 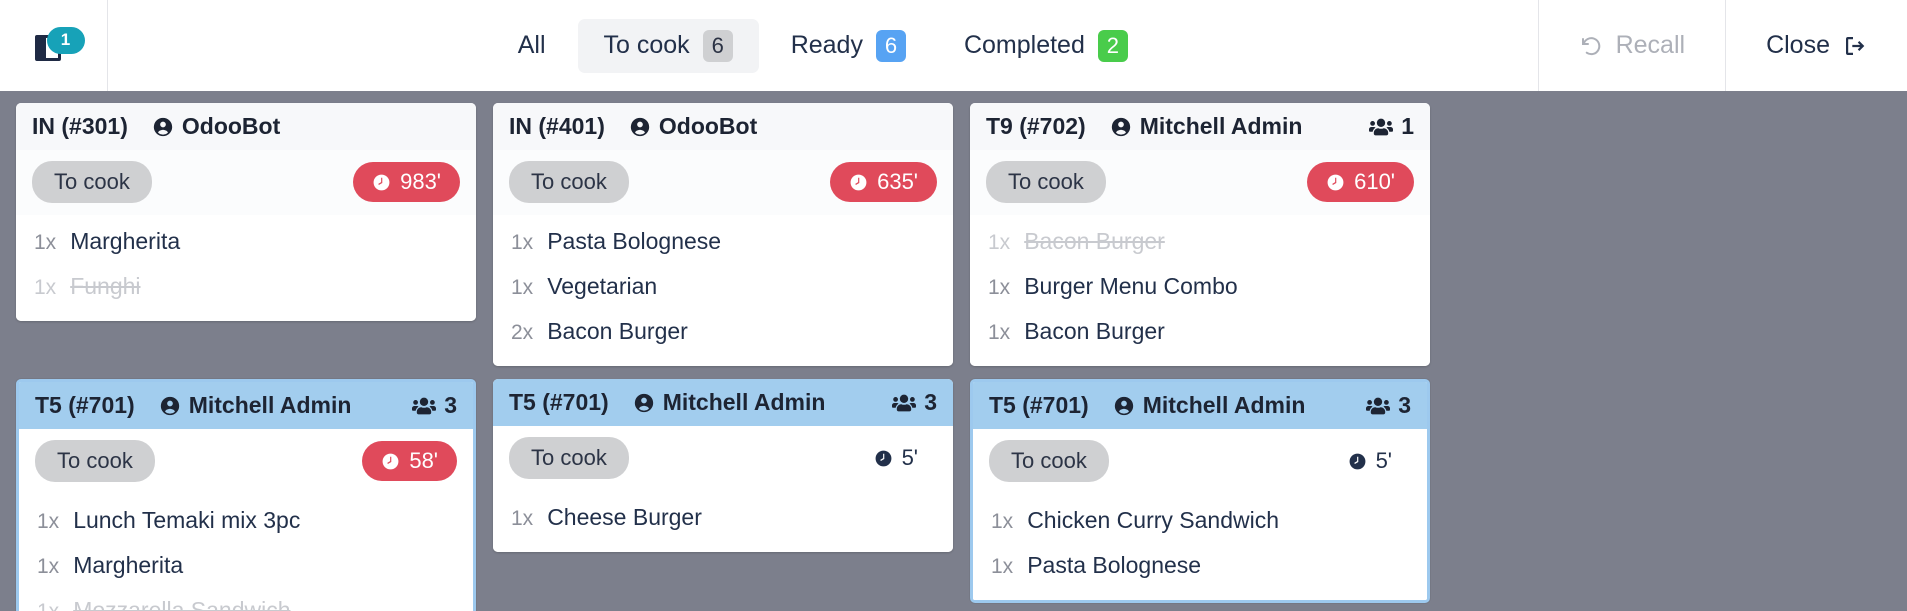 I want to click on order-timer: 5', so click(x=895, y=458).